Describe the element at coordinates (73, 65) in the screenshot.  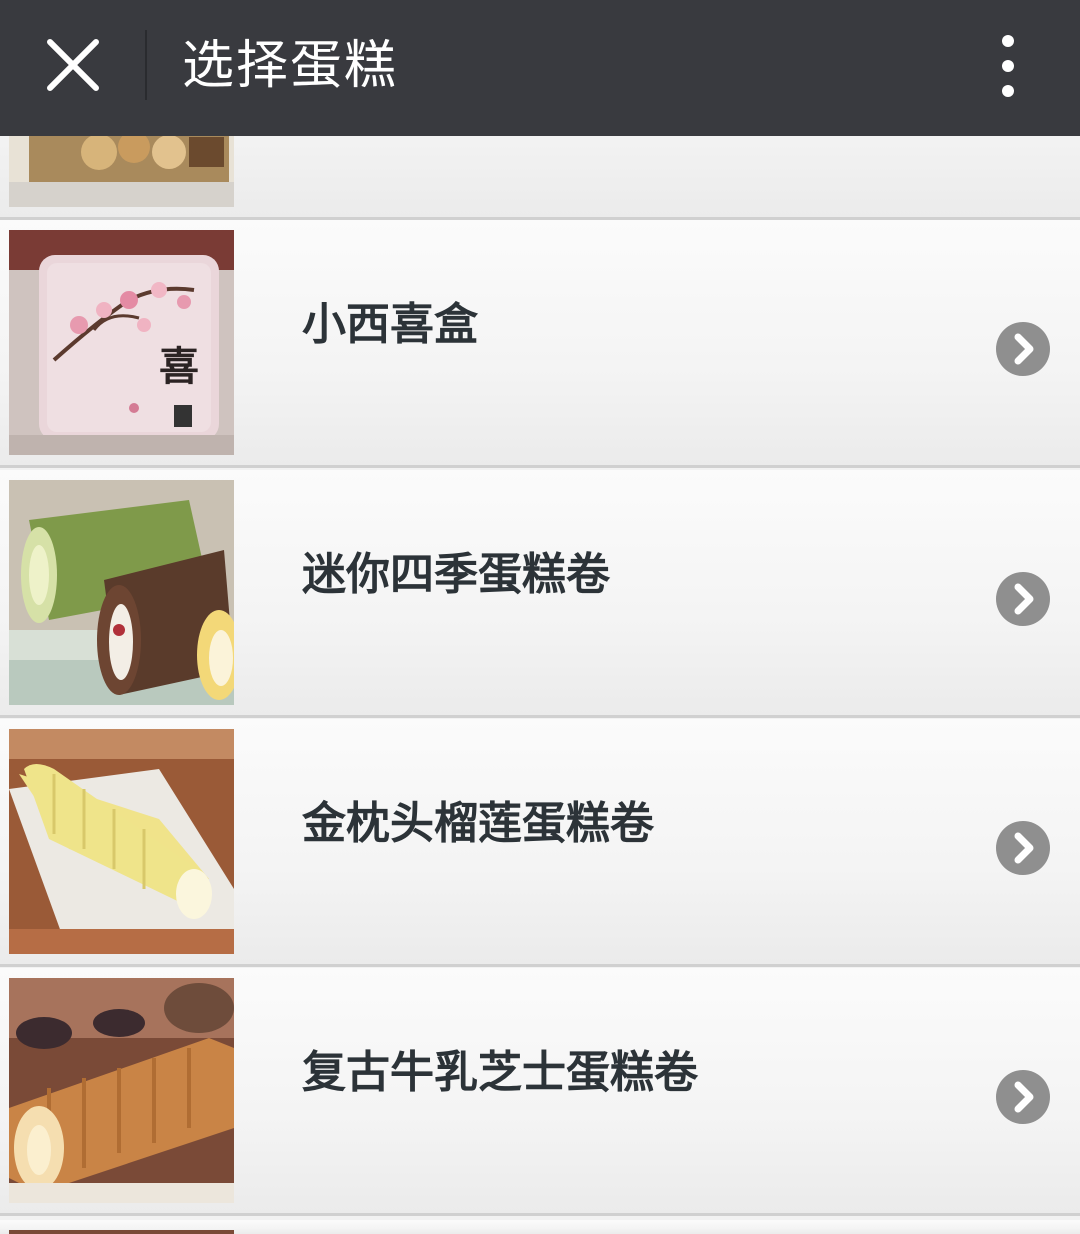
I see `close-icon` at that location.